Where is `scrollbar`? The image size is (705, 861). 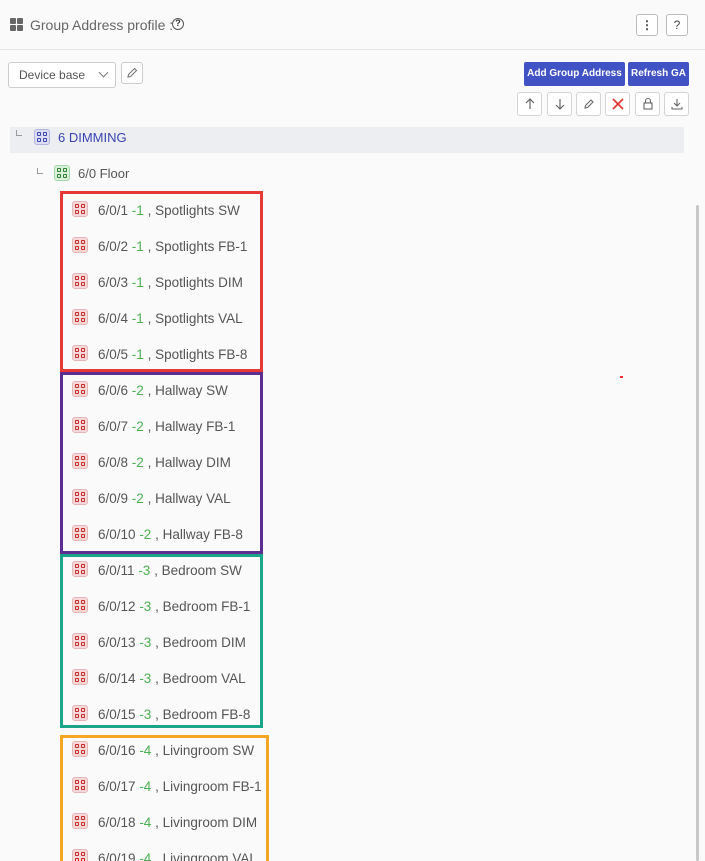
scrollbar is located at coordinates (697, 533).